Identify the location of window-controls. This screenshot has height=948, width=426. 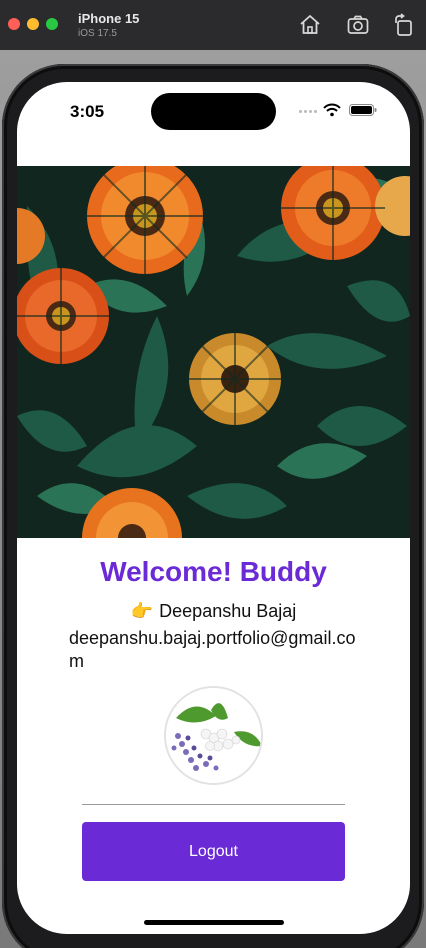
(33, 24).